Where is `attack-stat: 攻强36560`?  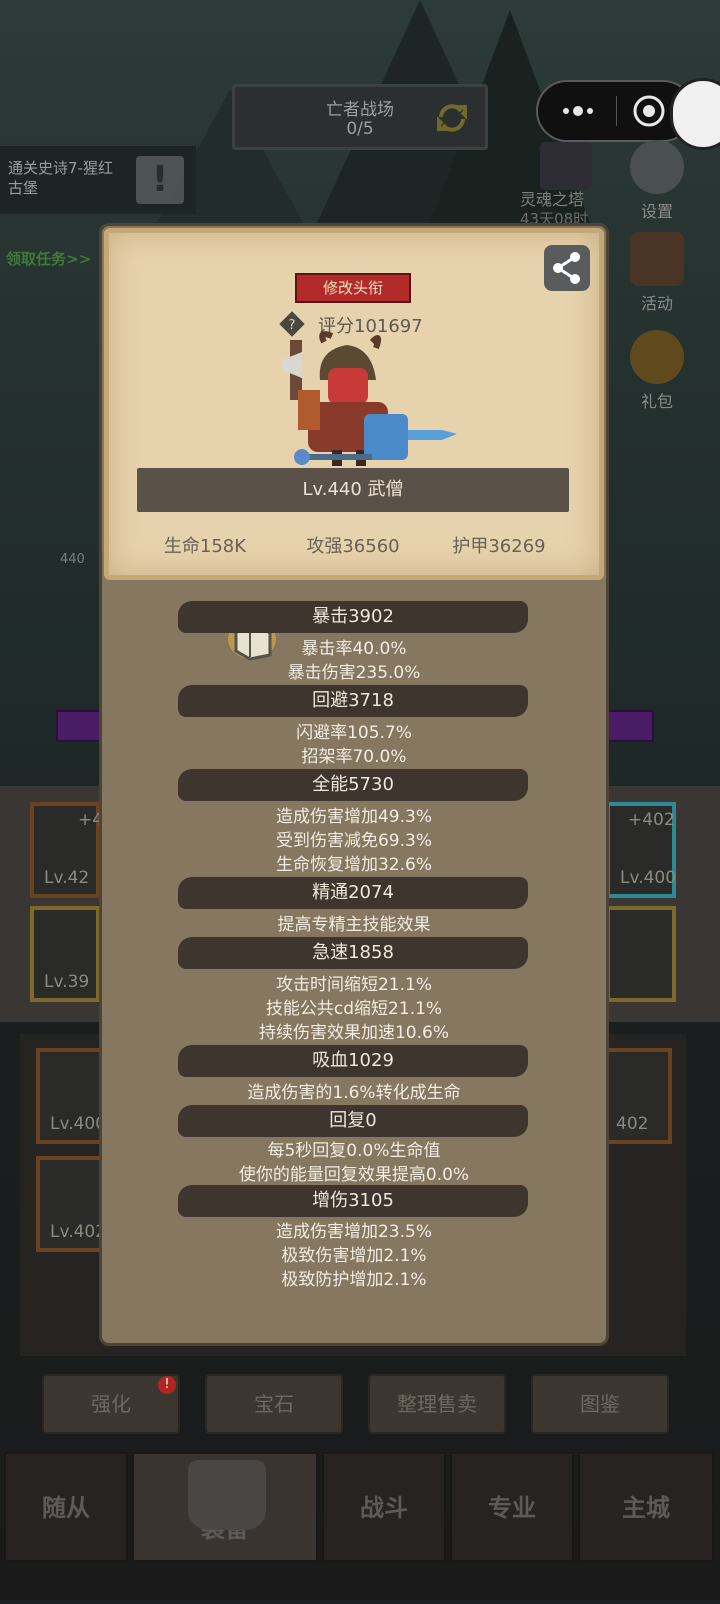
attack-stat: 攻强36560 is located at coordinates (353, 546).